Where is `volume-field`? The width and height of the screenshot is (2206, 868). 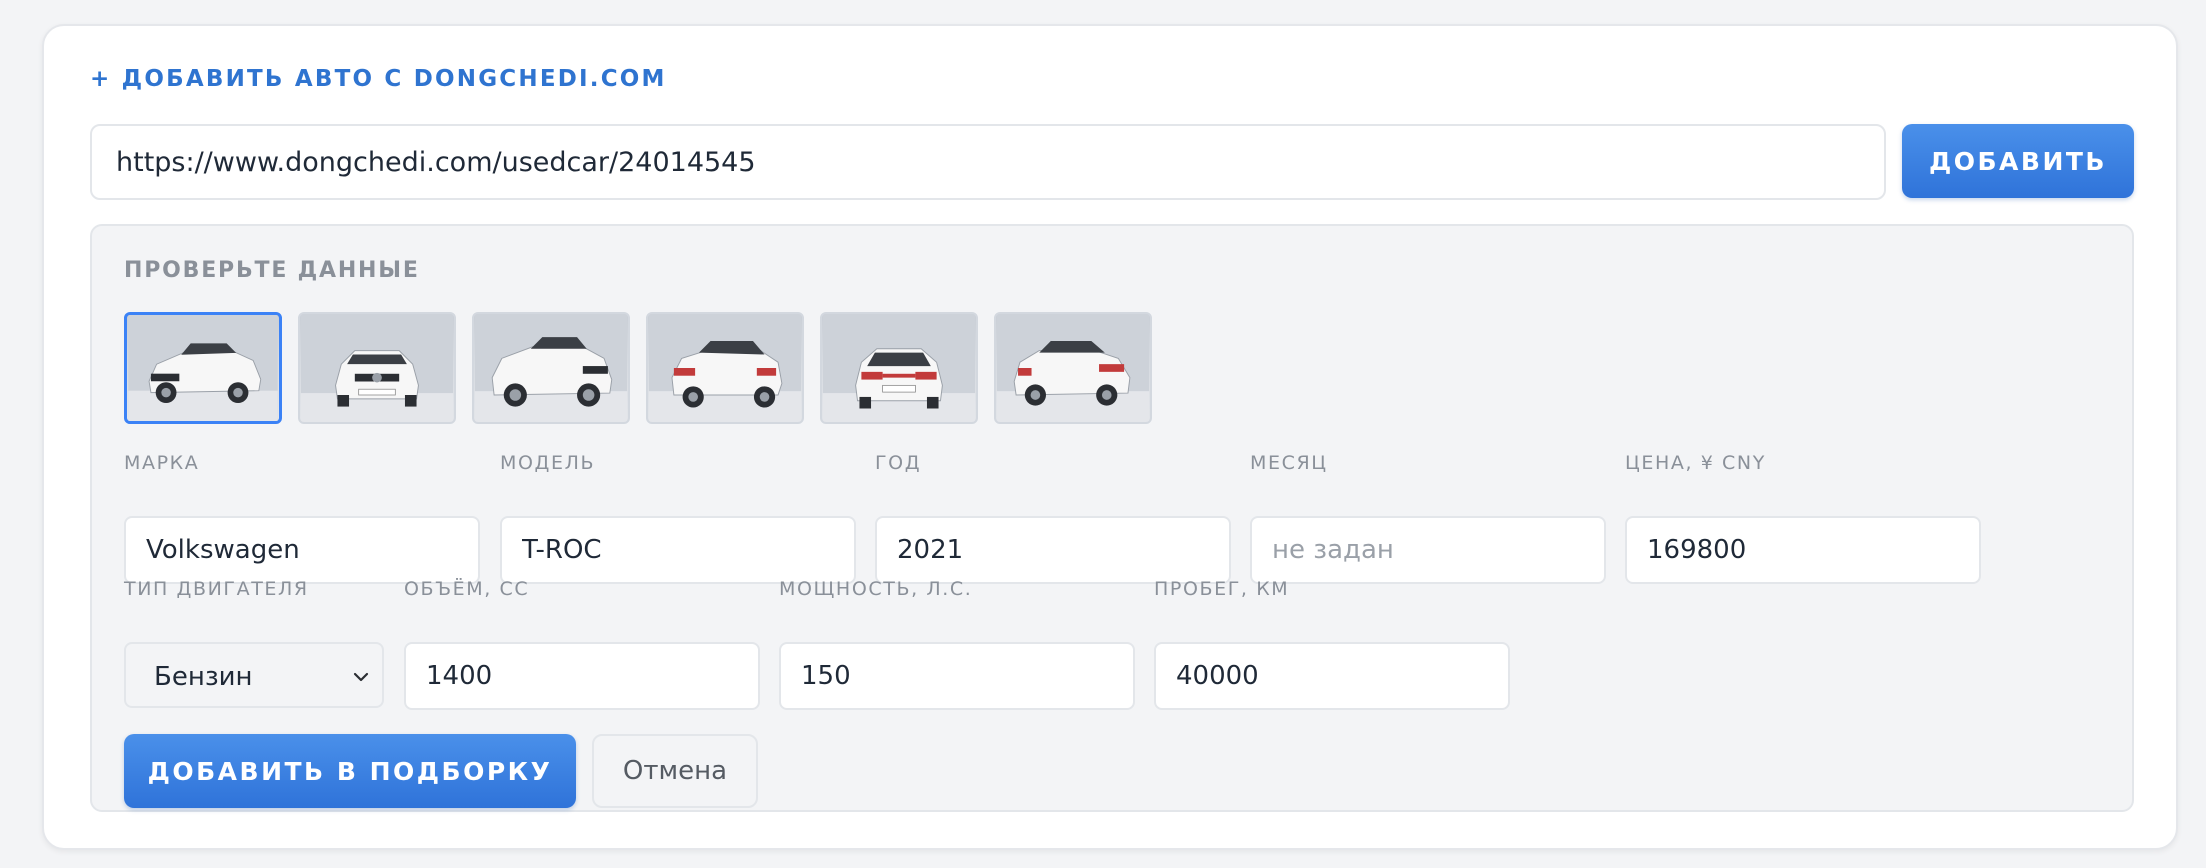 volume-field is located at coordinates (582, 676).